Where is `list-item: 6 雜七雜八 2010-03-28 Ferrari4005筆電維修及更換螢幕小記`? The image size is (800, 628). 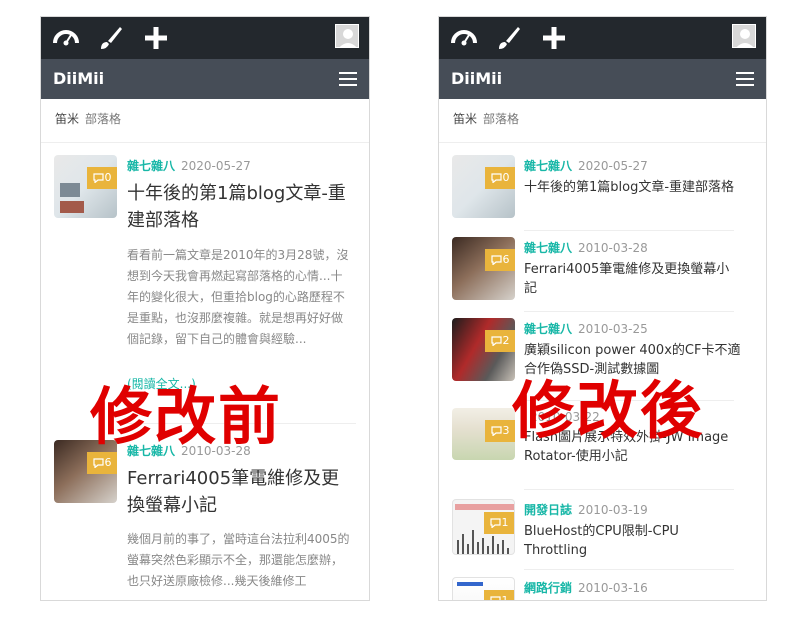 list-item: 6 雜七雜八 2010-03-28 Ferrari4005筆電維修及更換螢幕小記 is located at coordinates (597, 270).